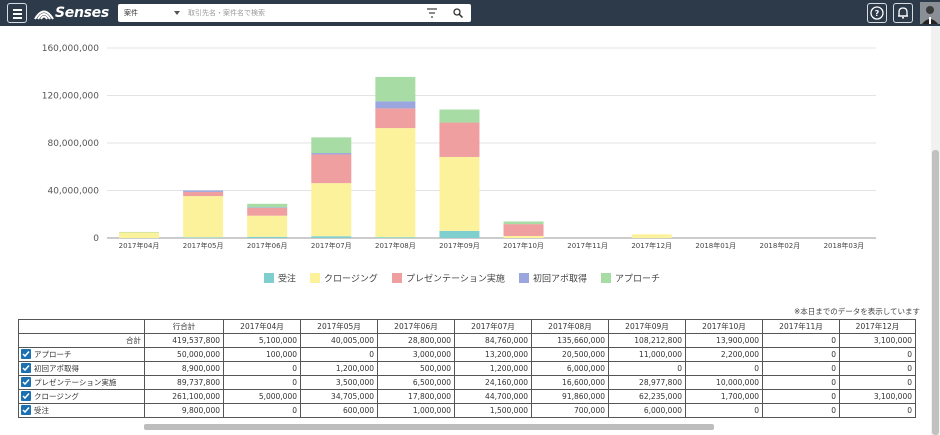 This screenshot has width=940, height=435. Describe the element at coordinates (331, 245) in the screenshot. I see `x-tick-label: 2017年07月` at that location.